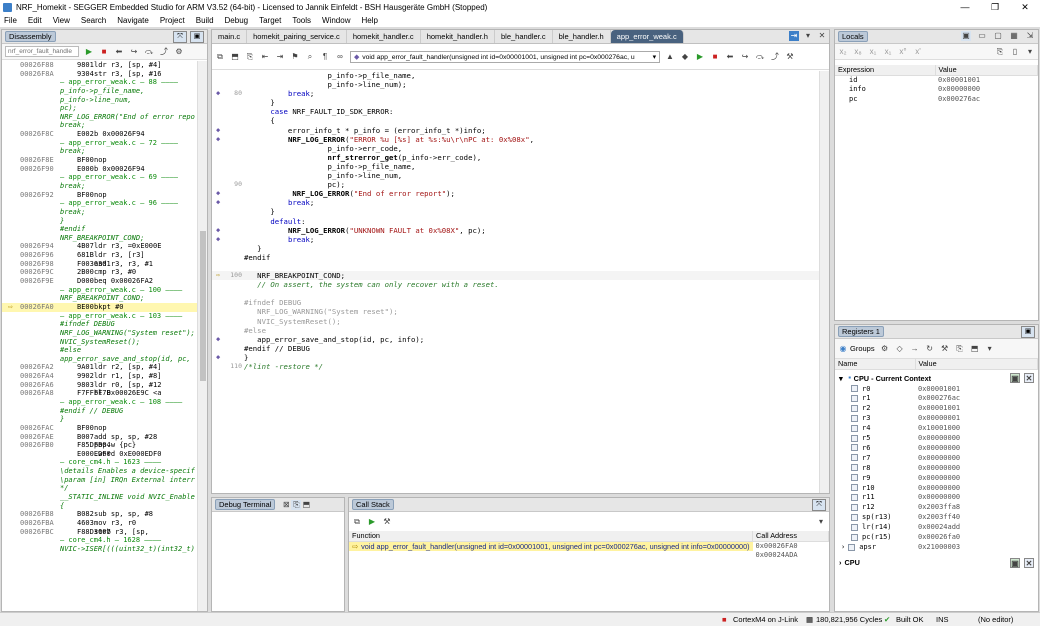 The width and height of the screenshot is (1040, 626). What do you see at coordinates (286, 505) in the screenshot?
I see `clear-icon: ⊠` at bounding box center [286, 505].